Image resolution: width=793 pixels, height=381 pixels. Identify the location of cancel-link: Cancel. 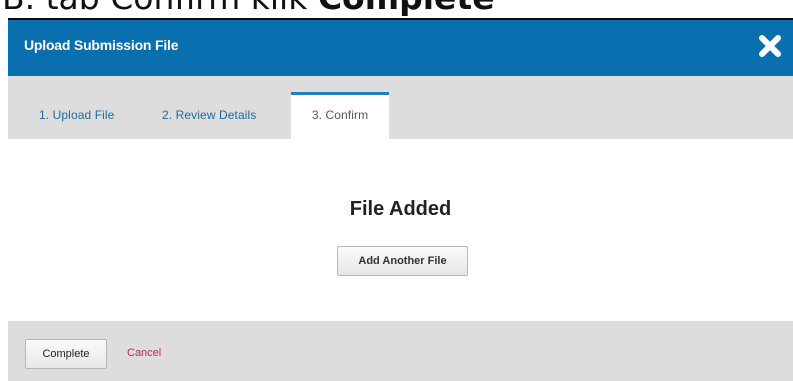
(144, 353).